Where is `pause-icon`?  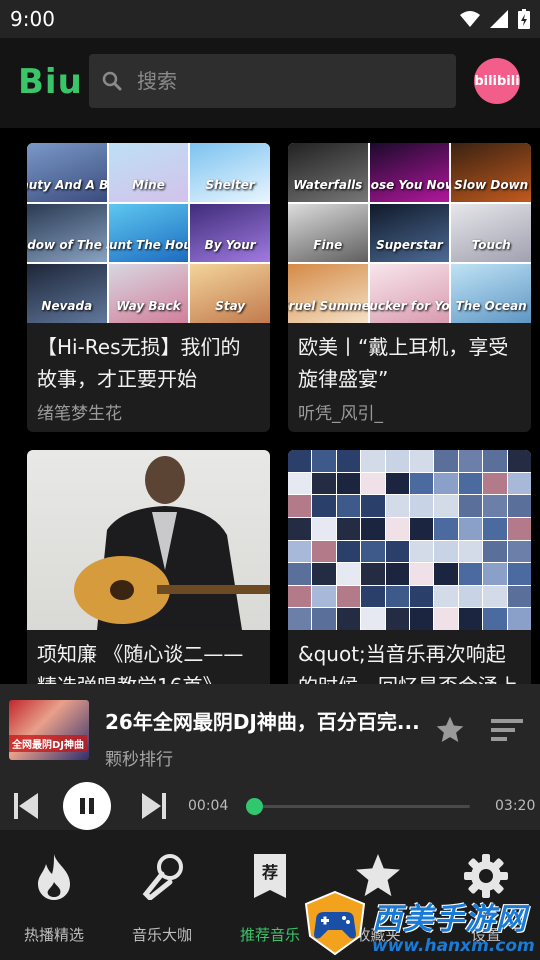 pause-icon is located at coordinates (87, 806).